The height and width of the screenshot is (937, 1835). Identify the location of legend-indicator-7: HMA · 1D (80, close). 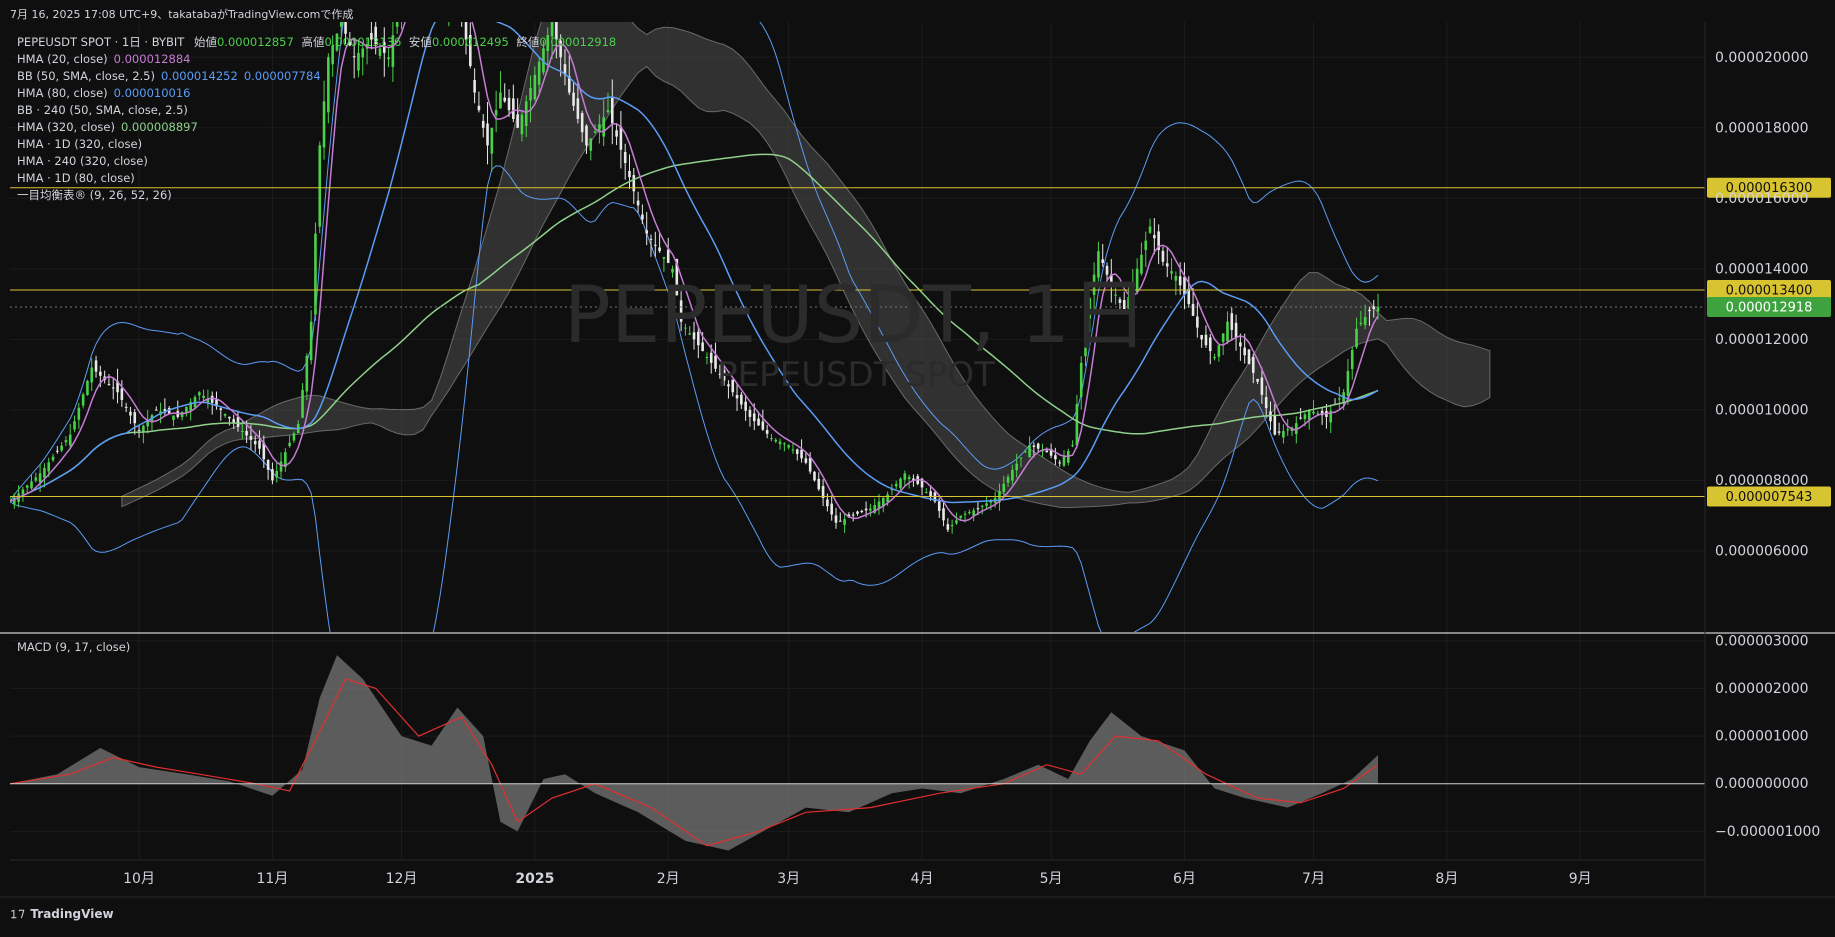
(316, 178).